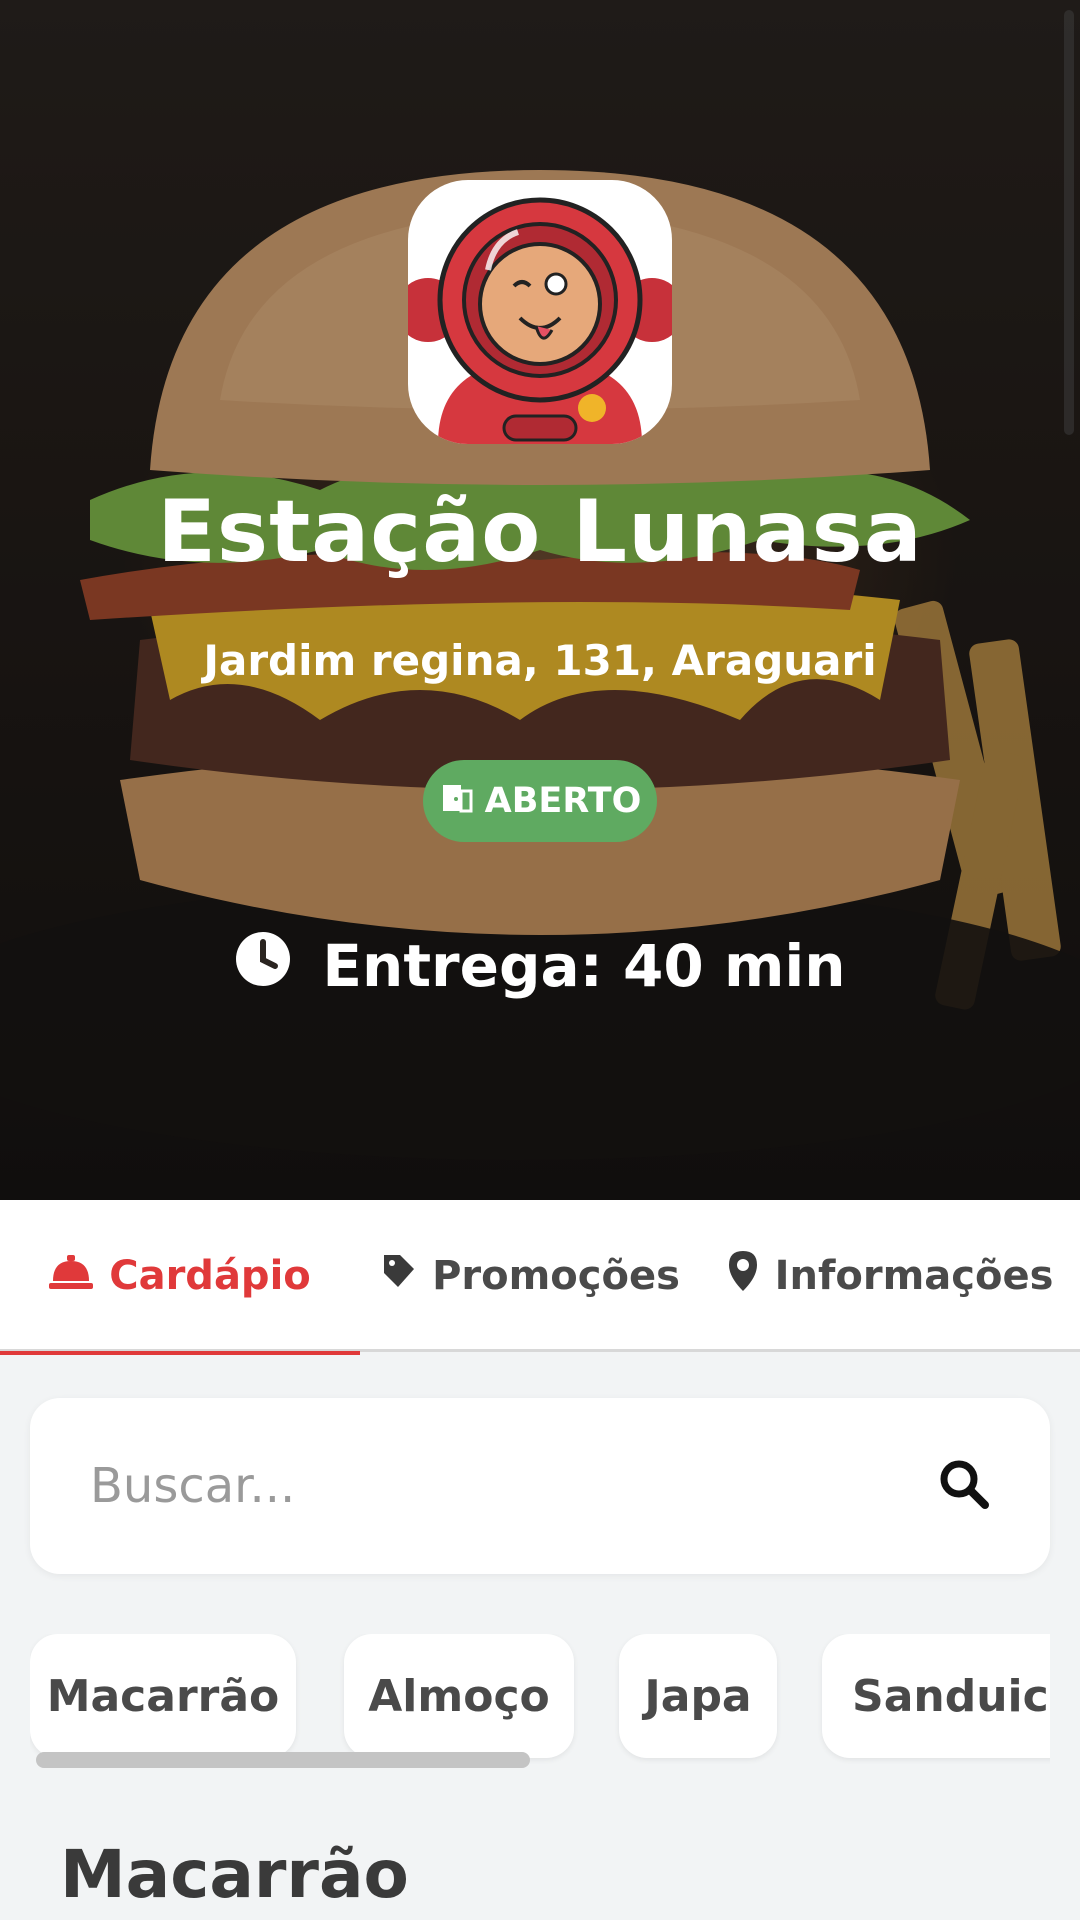 The height and width of the screenshot is (1920, 1080). Describe the element at coordinates (936, 1696) in the screenshot. I see `category-chip: Sanduich` at that location.